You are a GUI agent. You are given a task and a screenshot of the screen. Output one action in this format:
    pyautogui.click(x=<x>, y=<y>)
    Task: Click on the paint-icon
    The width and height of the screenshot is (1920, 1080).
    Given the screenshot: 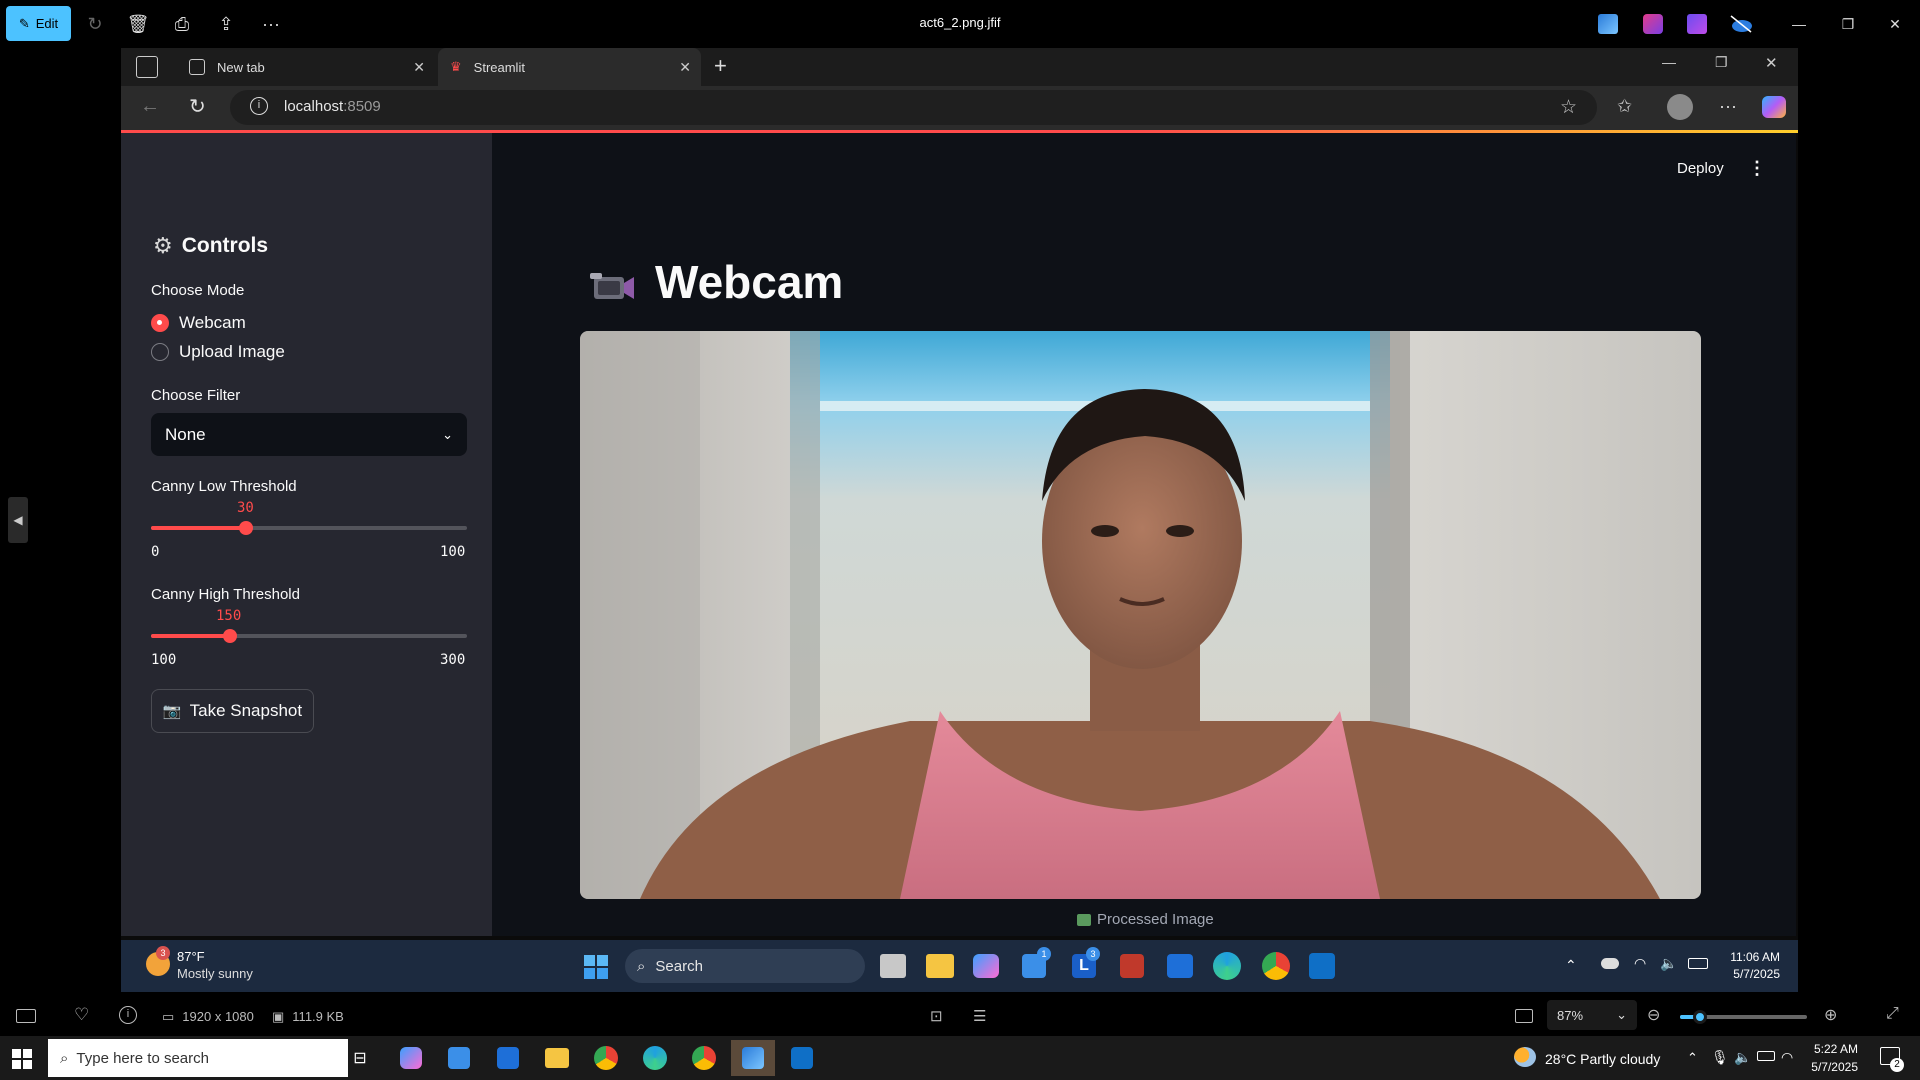 What is the action you would take?
    pyautogui.click(x=1608, y=24)
    